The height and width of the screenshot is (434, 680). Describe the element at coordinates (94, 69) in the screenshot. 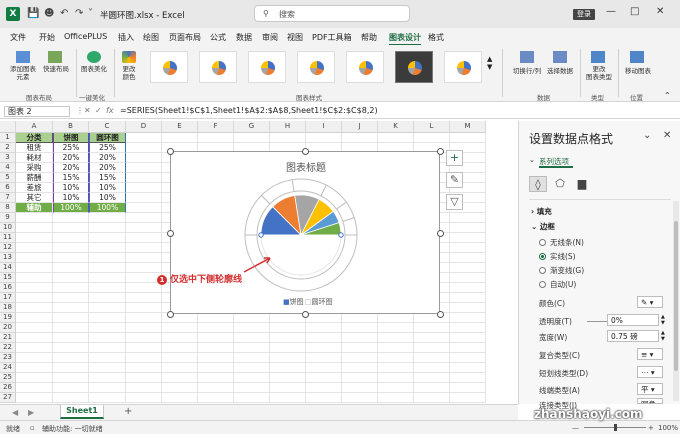

I see `beautify-button: 图表美化` at that location.